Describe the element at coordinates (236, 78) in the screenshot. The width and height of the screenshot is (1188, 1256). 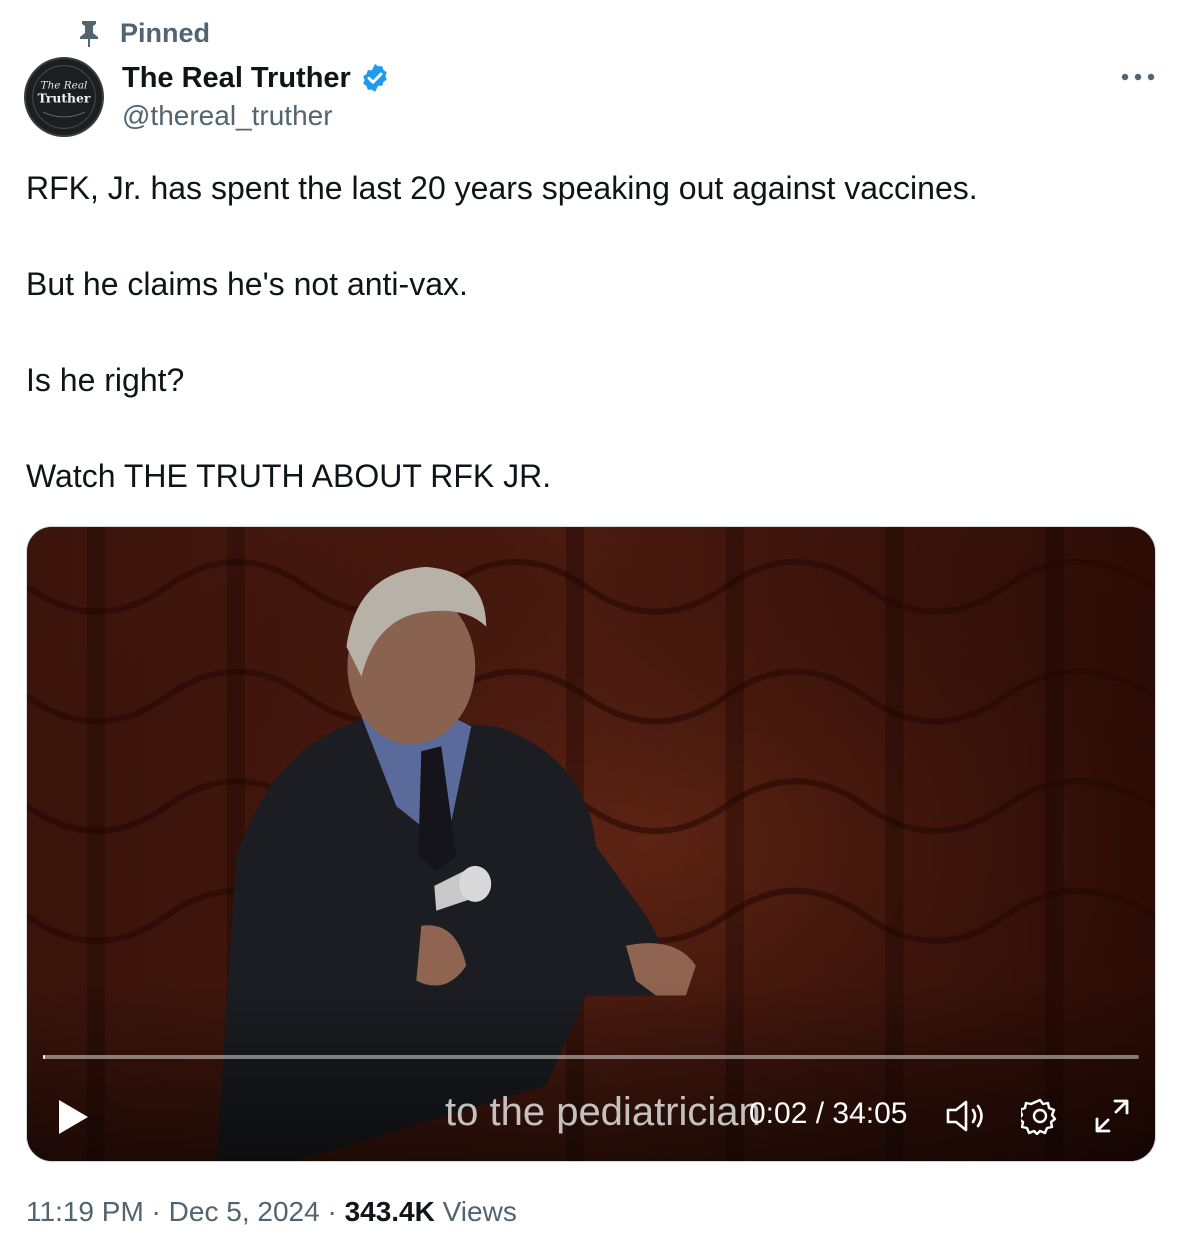
I see `display-name: The Real Truther` at that location.